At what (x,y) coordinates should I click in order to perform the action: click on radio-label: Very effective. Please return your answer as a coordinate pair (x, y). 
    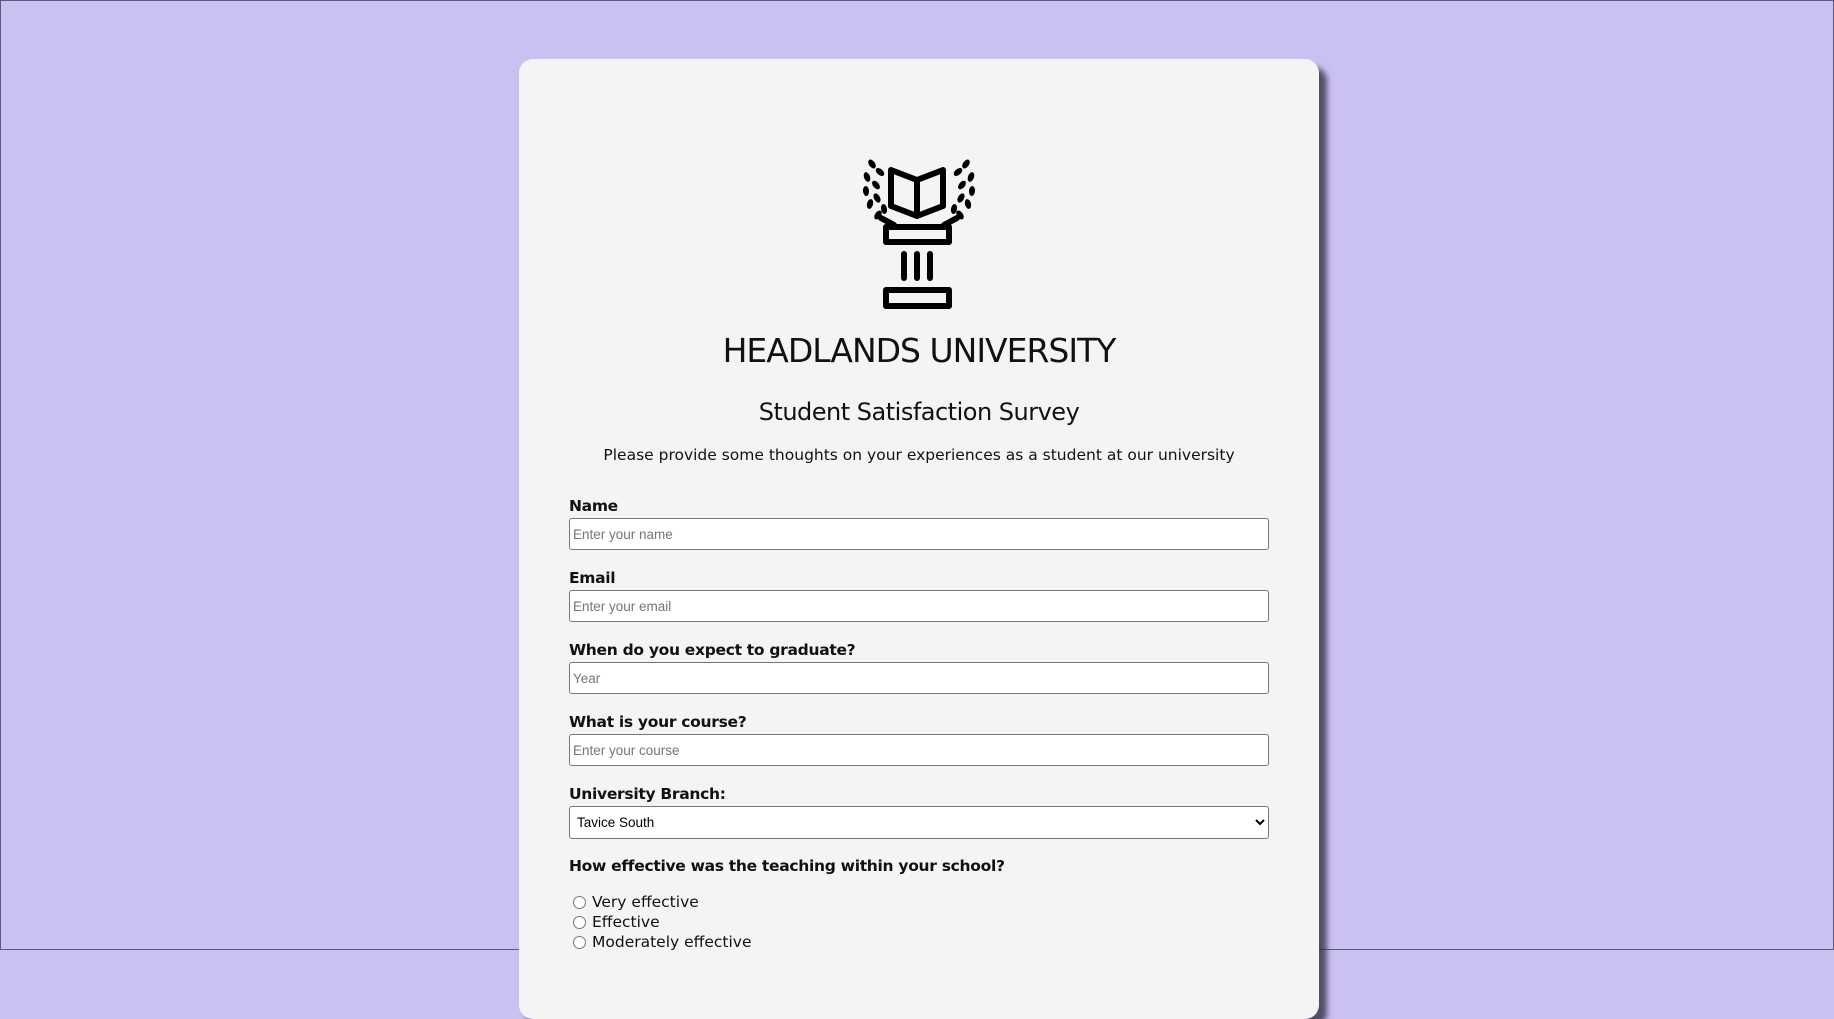
    Looking at the image, I should click on (645, 902).